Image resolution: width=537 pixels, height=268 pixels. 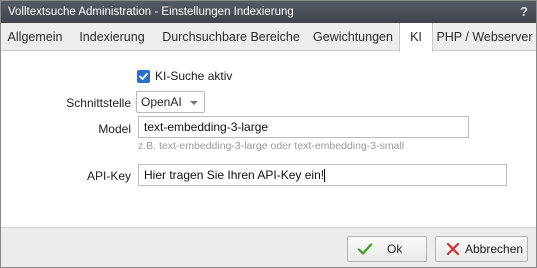 I want to click on chevron-down-icon, so click(x=194, y=103).